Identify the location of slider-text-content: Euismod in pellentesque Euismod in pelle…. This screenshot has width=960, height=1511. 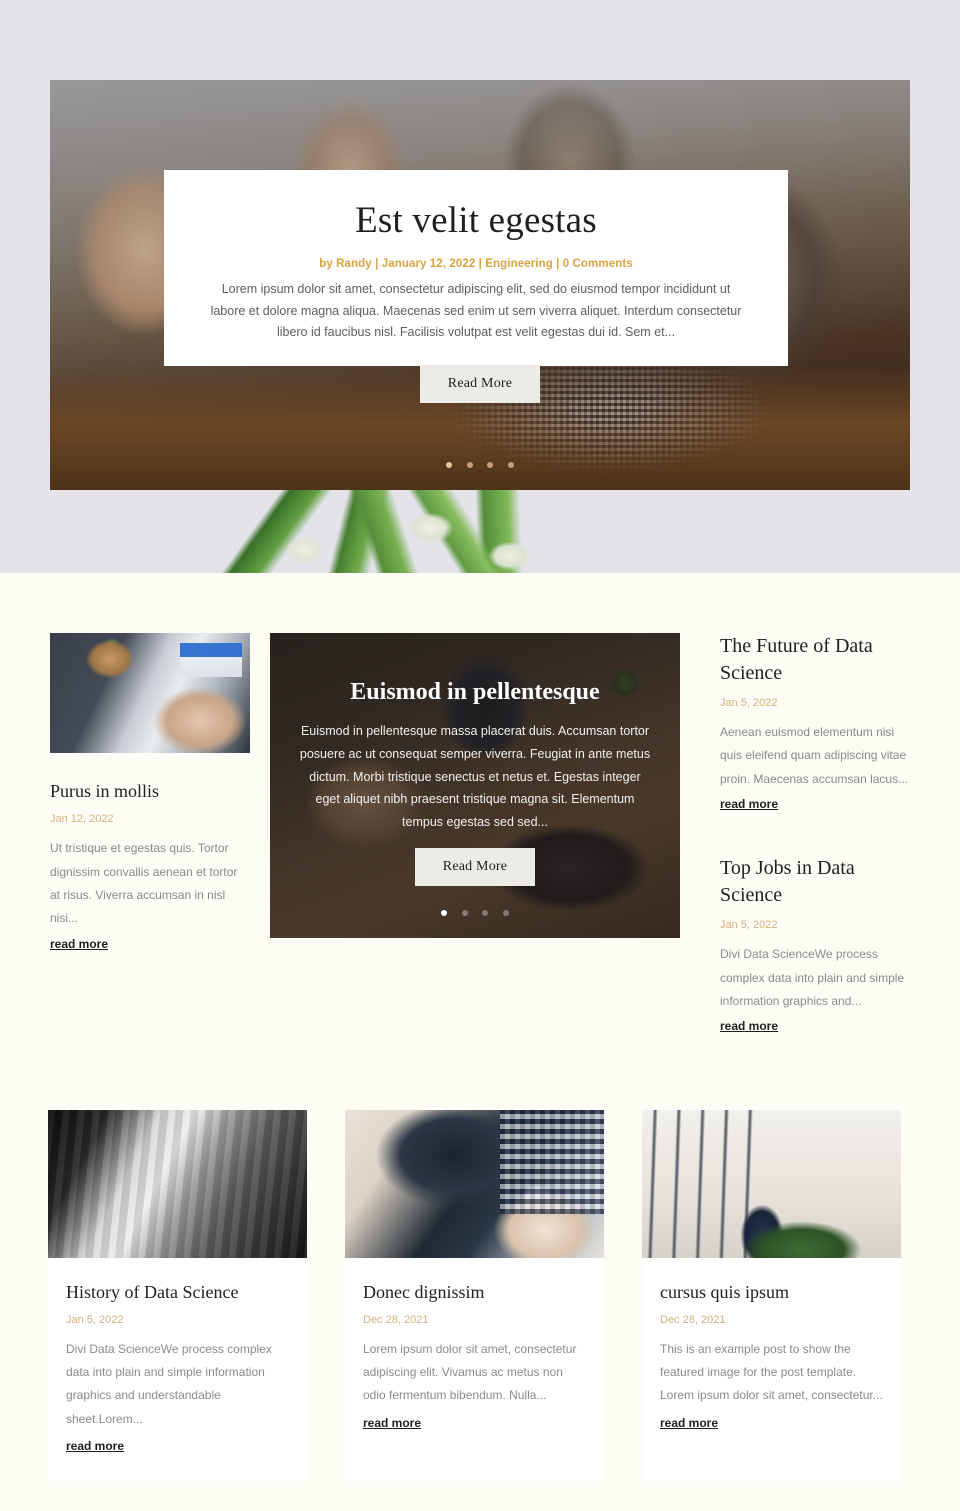
(475, 756).